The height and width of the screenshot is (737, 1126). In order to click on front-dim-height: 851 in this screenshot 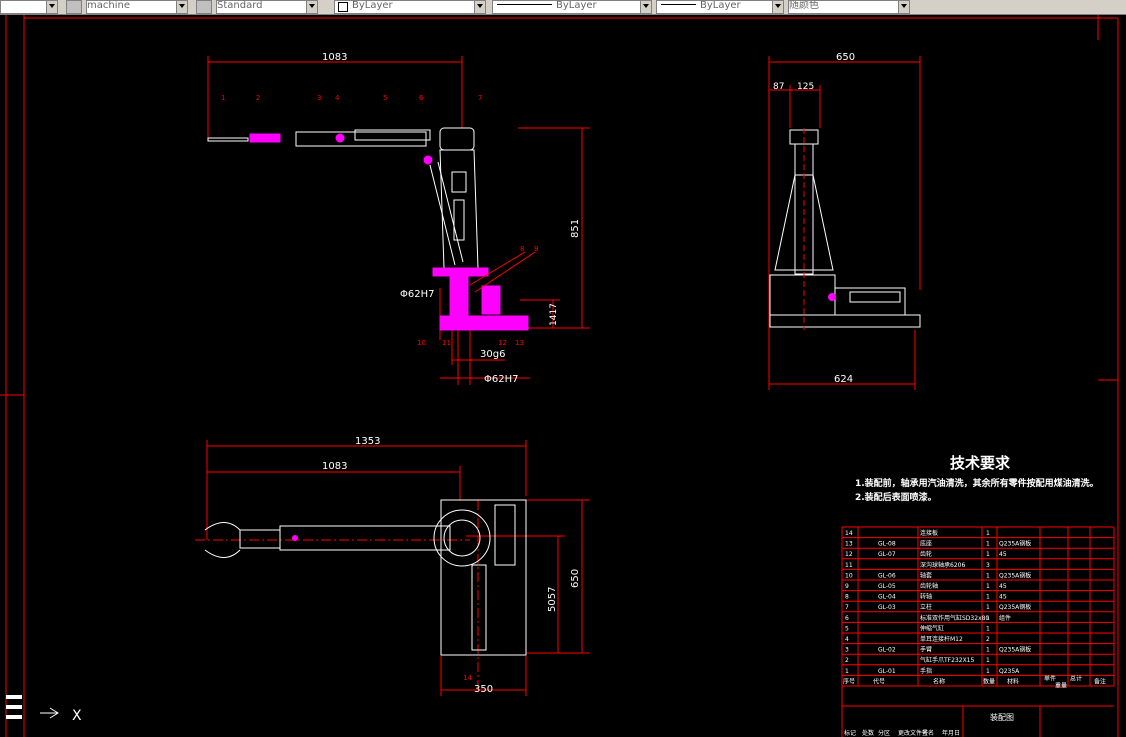, I will do `click(575, 228)`.